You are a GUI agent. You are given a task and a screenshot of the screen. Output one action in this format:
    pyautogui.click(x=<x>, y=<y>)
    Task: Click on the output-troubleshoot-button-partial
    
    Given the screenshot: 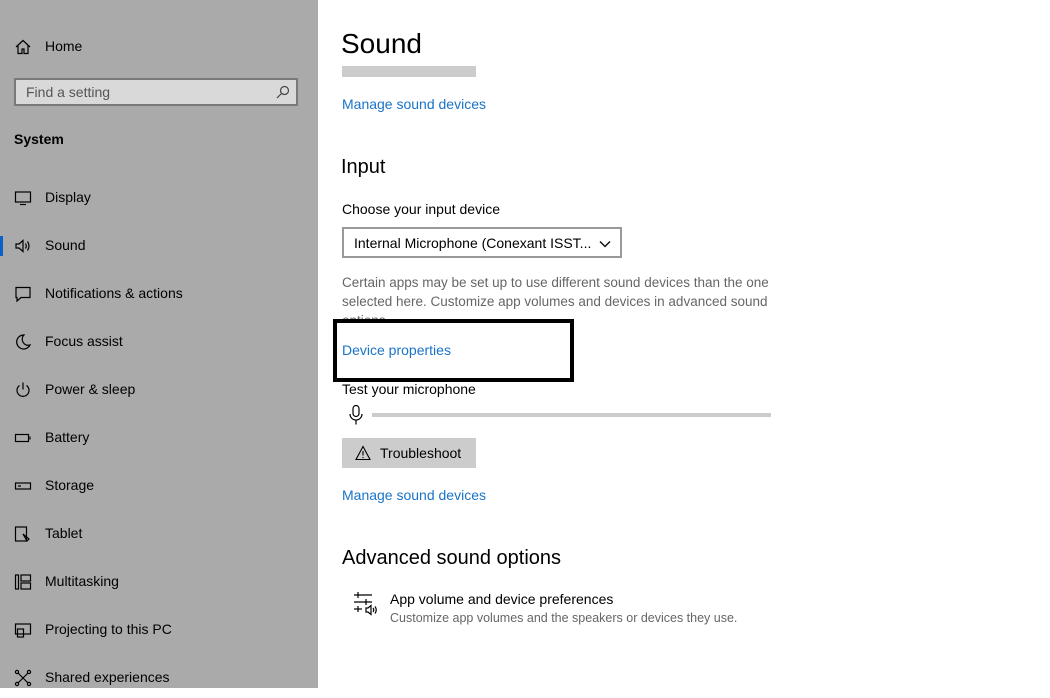 What is the action you would take?
    pyautogui.click(x=409, y=71)
    